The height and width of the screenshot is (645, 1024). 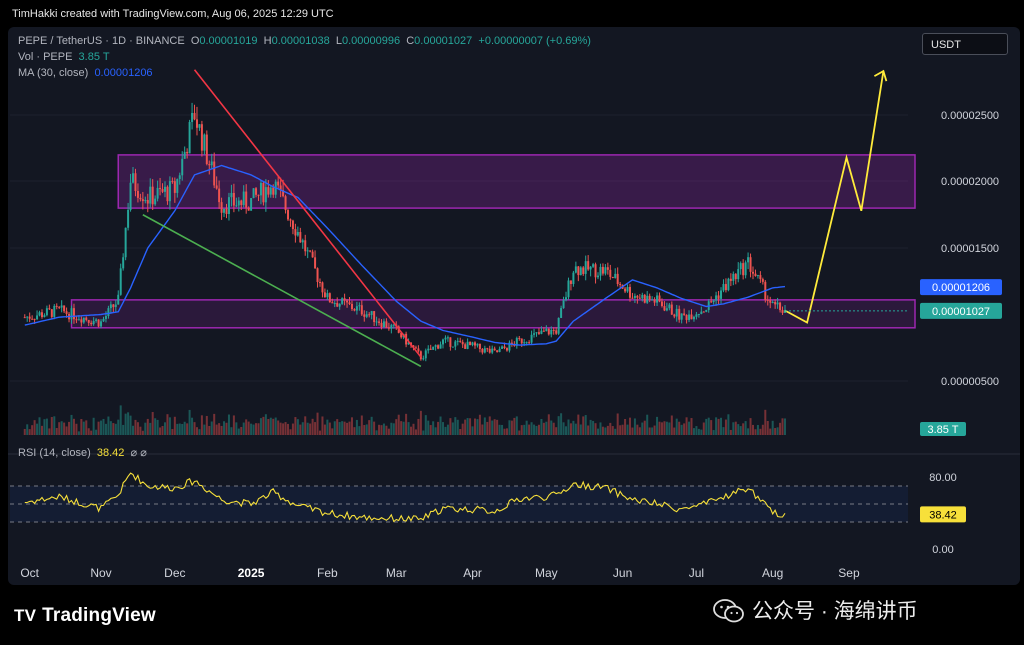 What do you see at coordinates (85, 616) in the screenshot?
I see `tradingview-logo: TV TradingView` at bounding box center [85, 616].